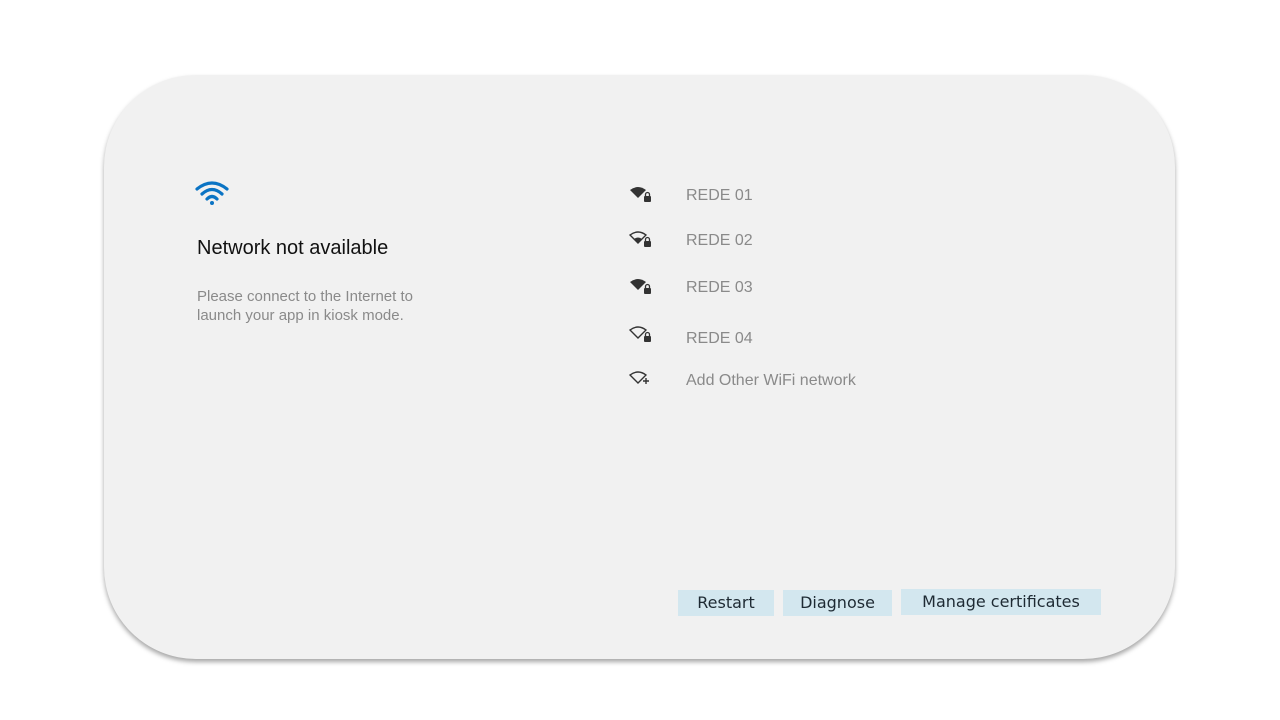 The height and width of the screenshot is (720, 1280). What do you see at coordinates (719, 240) in the screenshot?
I see `network-label: REDE 02` at bounding box center [719, 240].